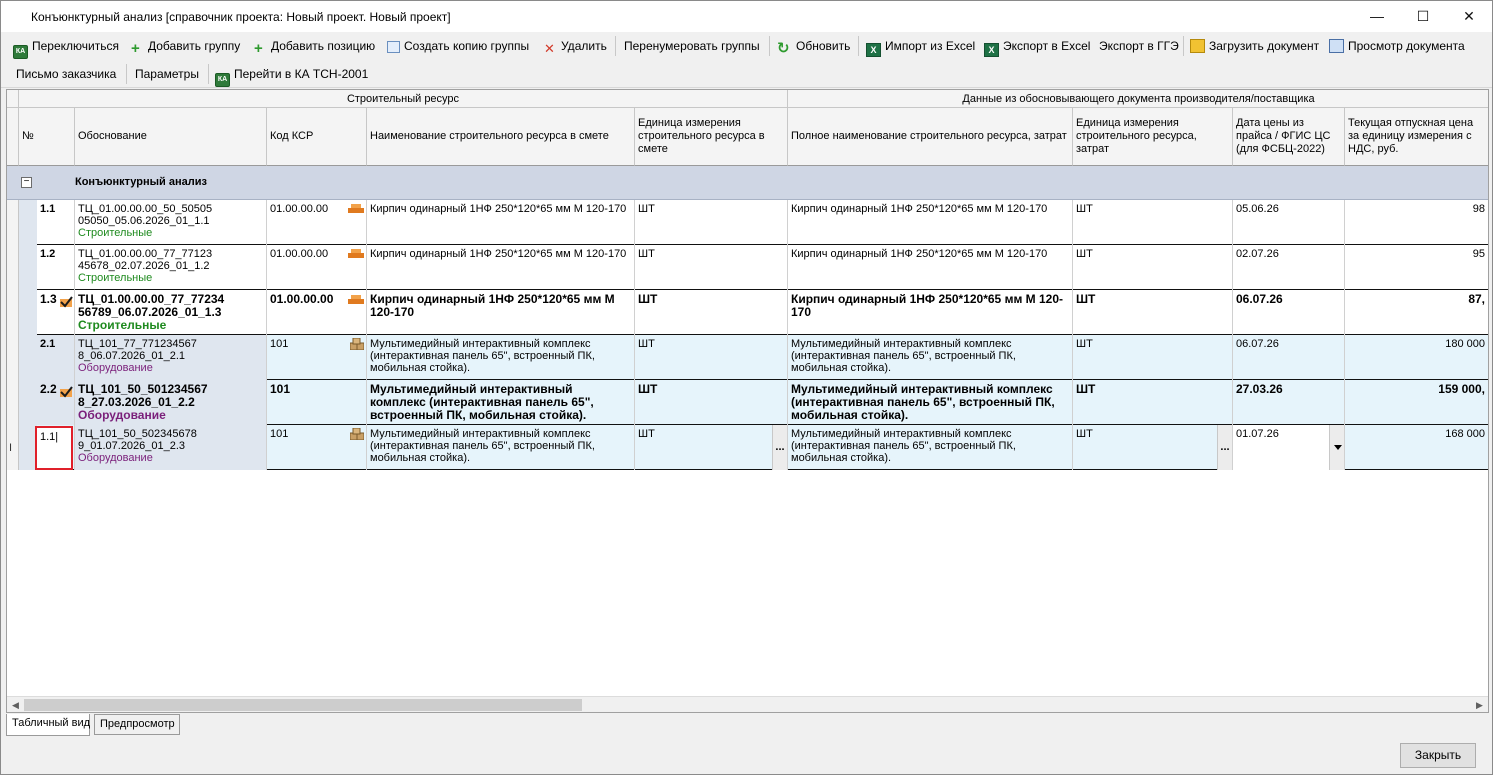  Describe the element at coordinates (317, 137) in the screenshot. I see `header-ksr-code: Код КСР` at that location.